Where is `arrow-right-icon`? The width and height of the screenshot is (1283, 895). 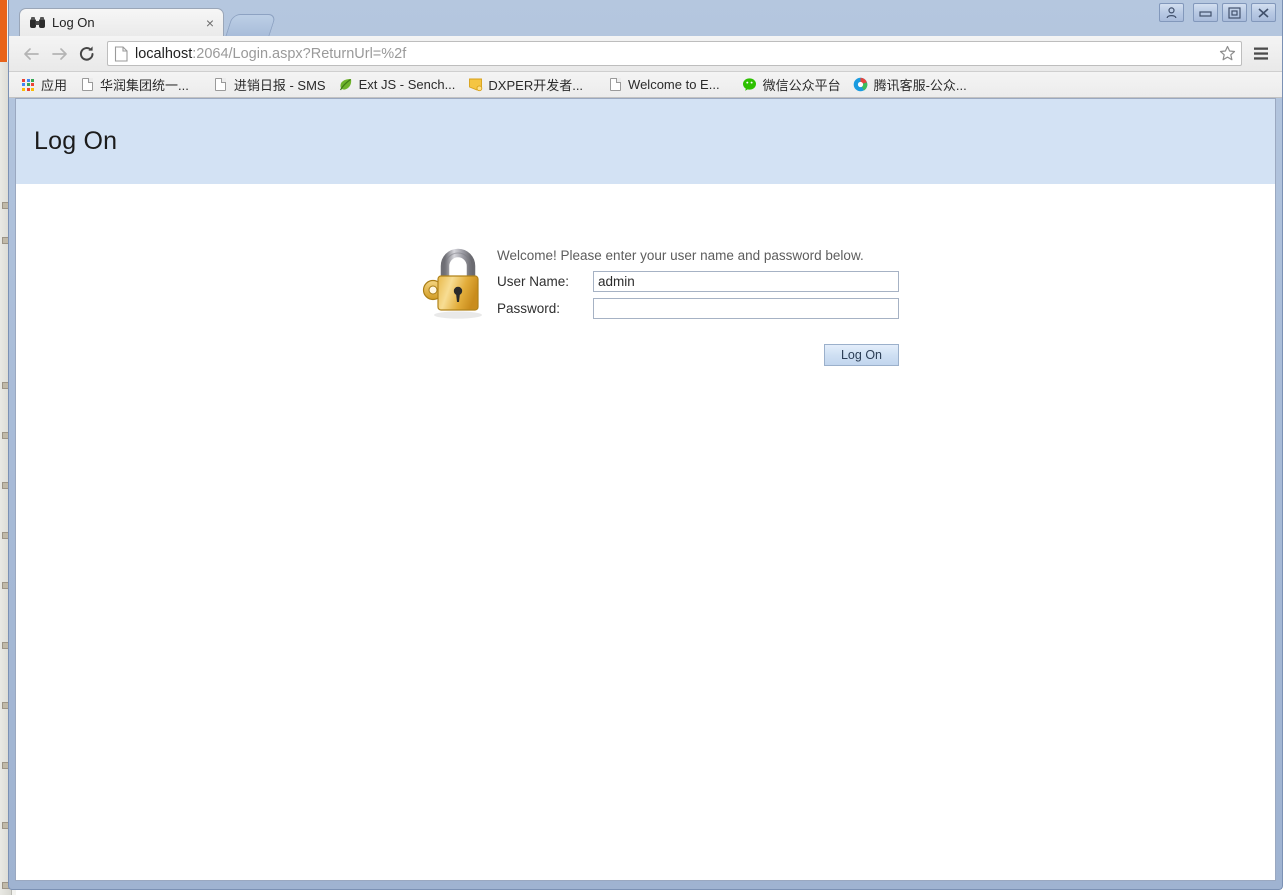
arrow-right-icon is located at coordinates (59, 53).